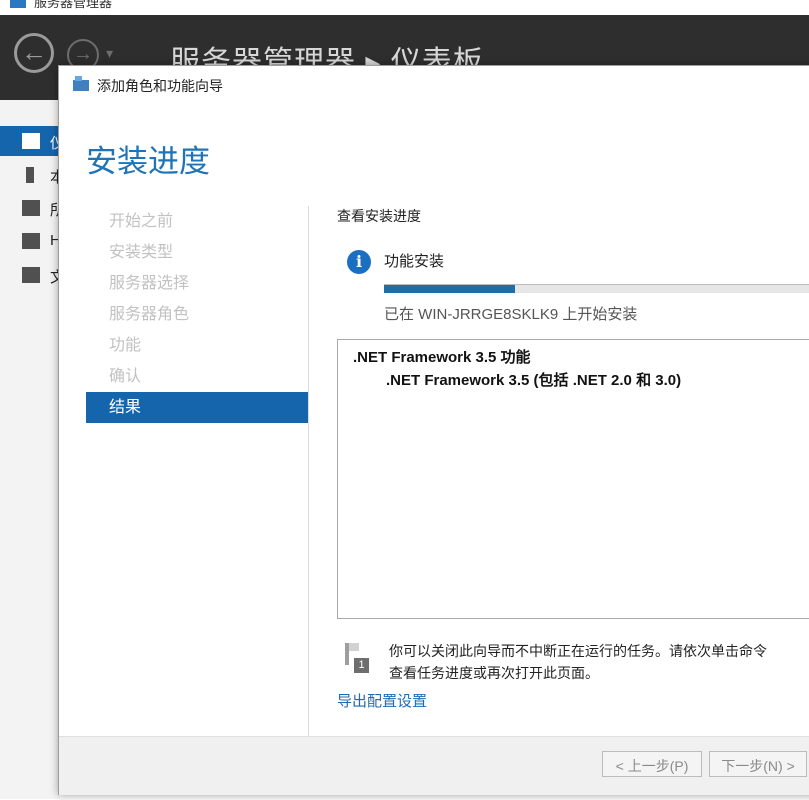 This screenshot has width=809, height=800. What do you see at coordinates (197, 252) in the screenshot?
I see `step-installation-type: 安装类型` at bounding box center [197, 252].